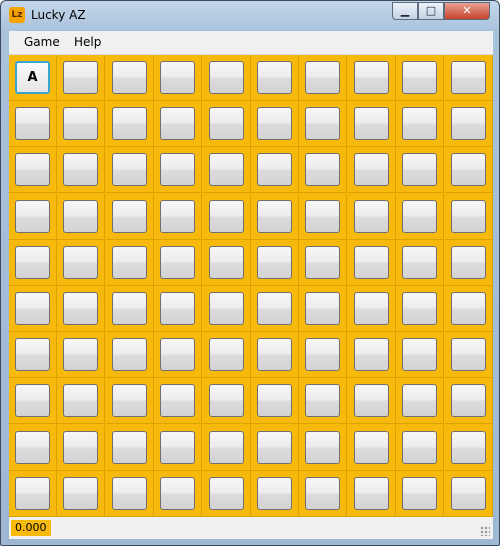 The image size is (500, 546). I want to click on tile-button: A, so click(32, 77).